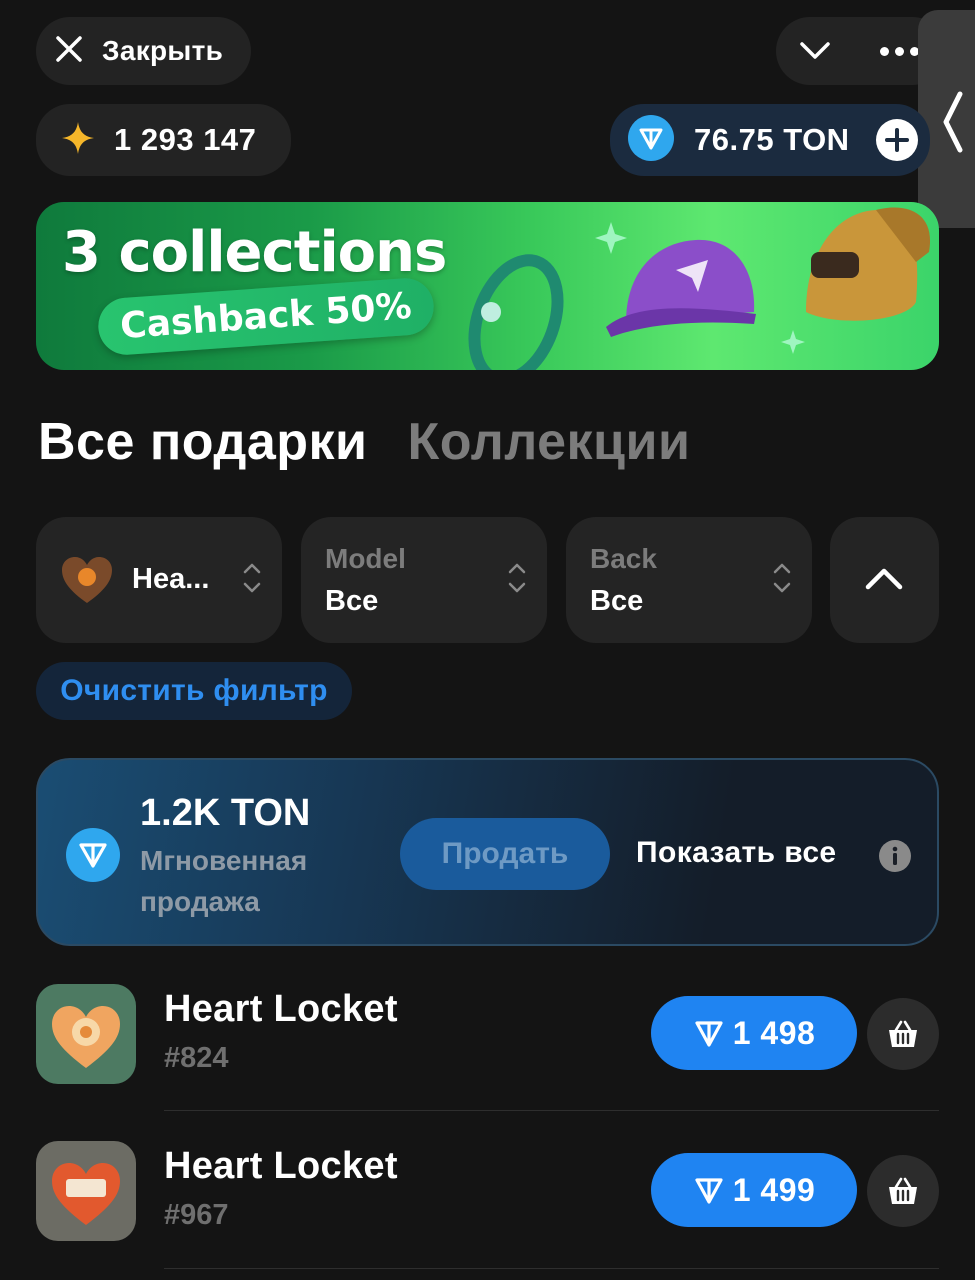  I want to click on tab-collections: Коллекции, so click(549, 442).